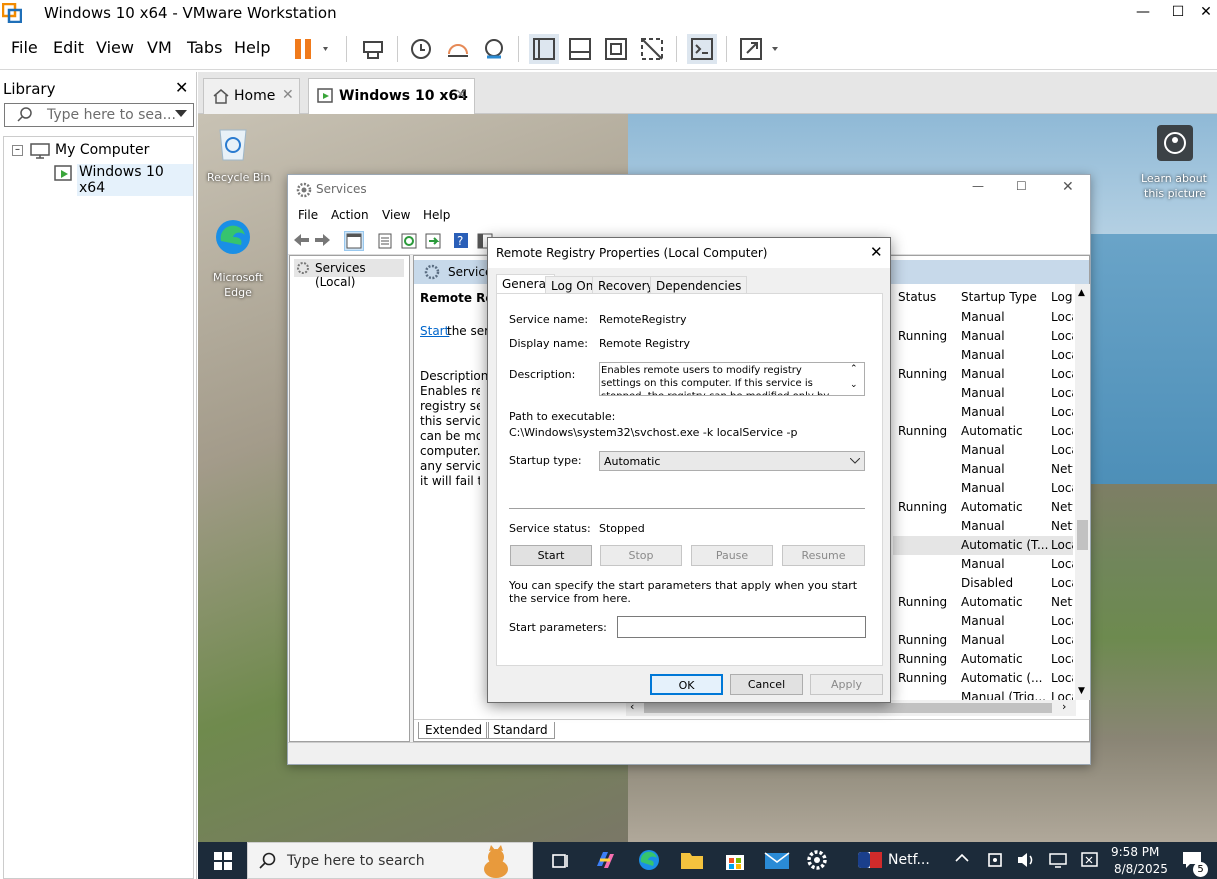 The height and width of the screenshot is (879, 1217). What do you see at coordinates (323, 240) in the screenshot?
I see `forward-arrow-icon` at bounding box center [323, 240].